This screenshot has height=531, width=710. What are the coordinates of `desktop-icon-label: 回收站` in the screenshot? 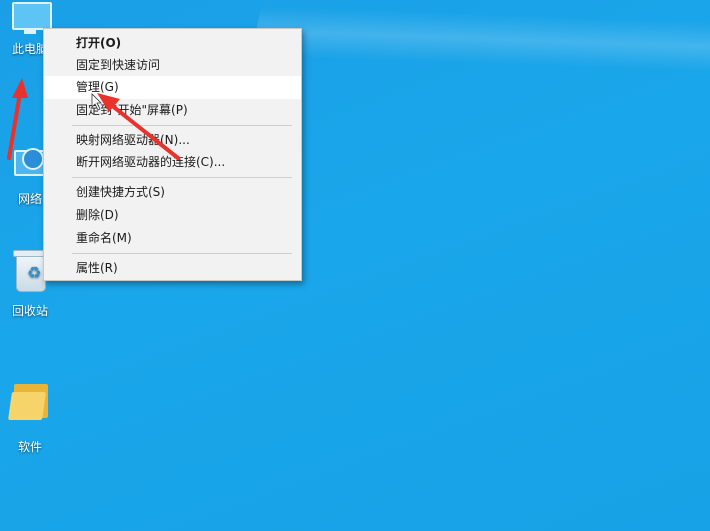 It's located at (29, 311).